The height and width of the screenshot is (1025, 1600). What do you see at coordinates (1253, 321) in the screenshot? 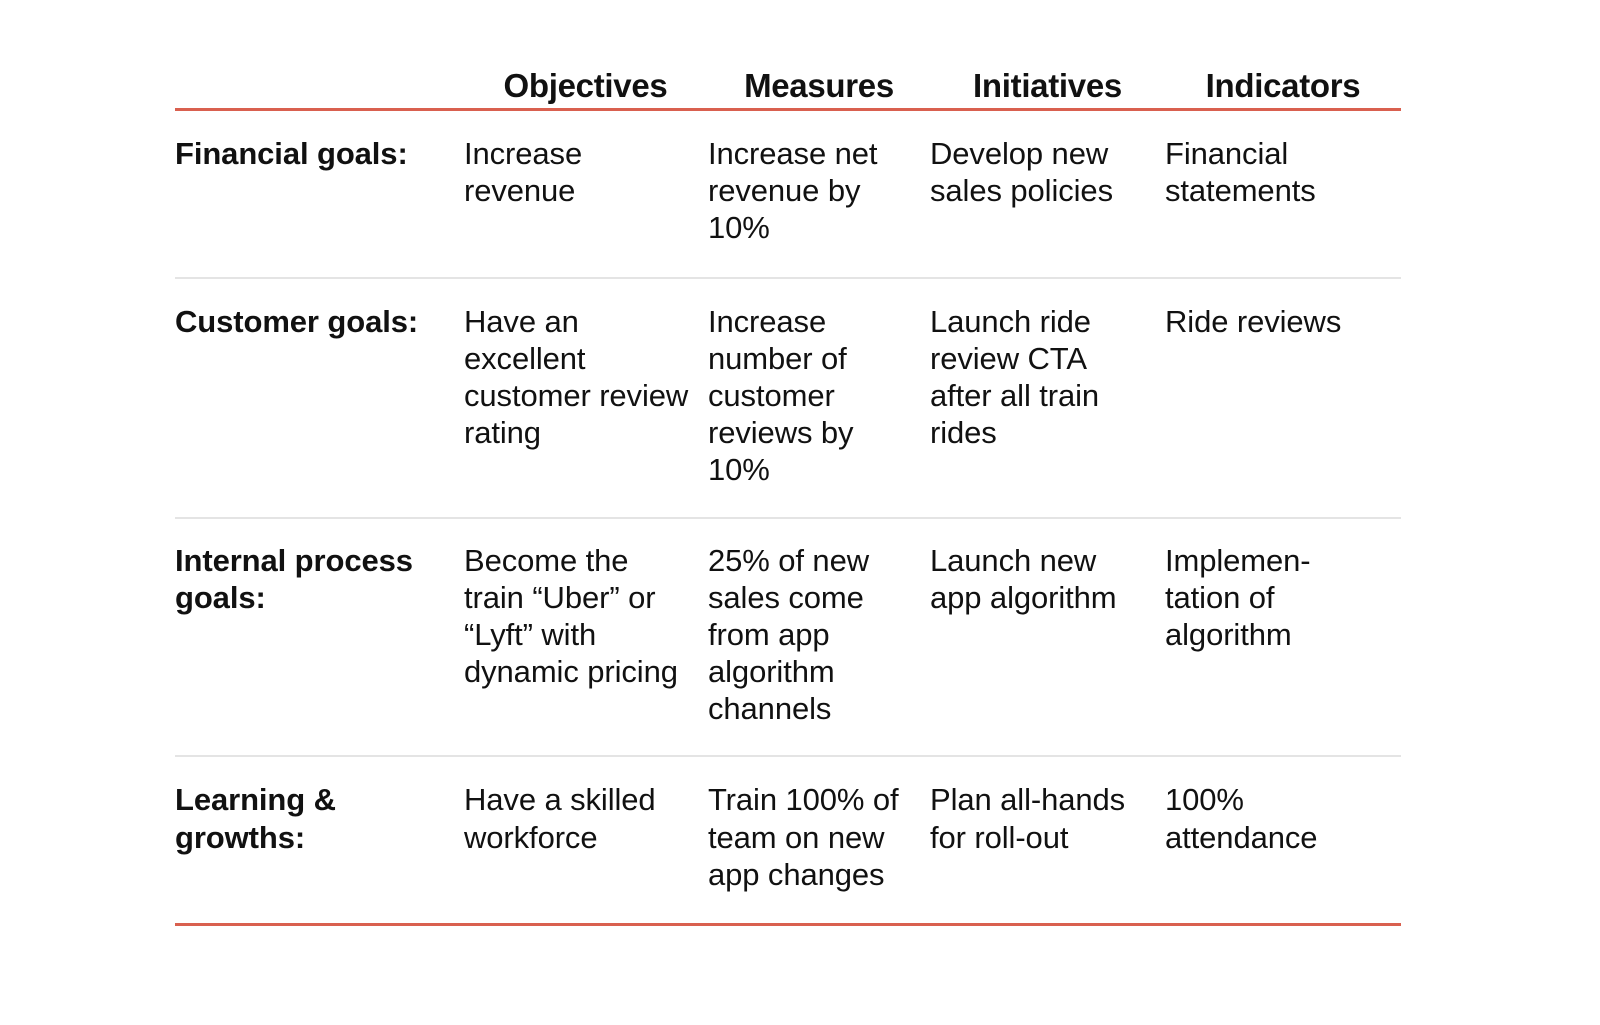
I see `cell-indicators: Ride reviews` at bounding box center [1253, 321].